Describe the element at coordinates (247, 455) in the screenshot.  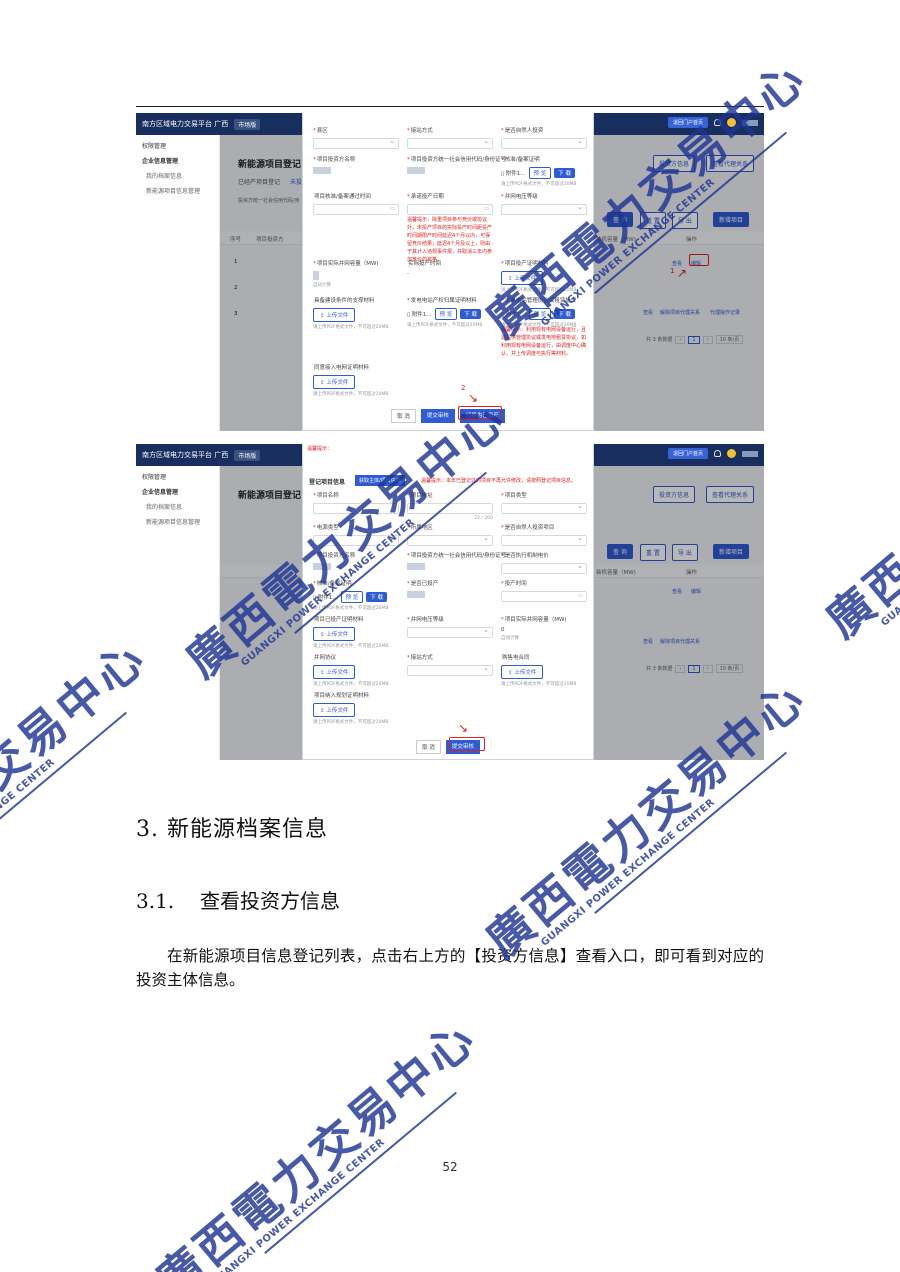
I see `city-badge: 市场版` at that location.